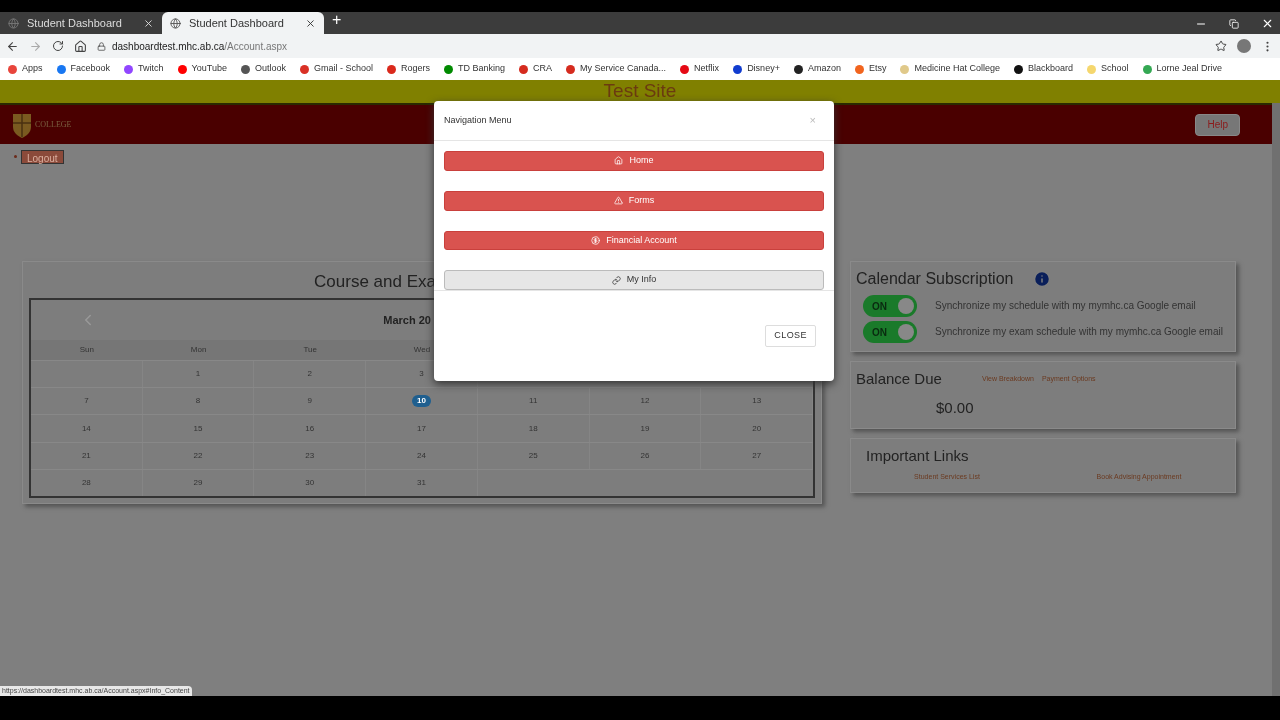 The width and height of the screenshot is (1280, 720). I want to click on day-number: 27, so click(757, 455).